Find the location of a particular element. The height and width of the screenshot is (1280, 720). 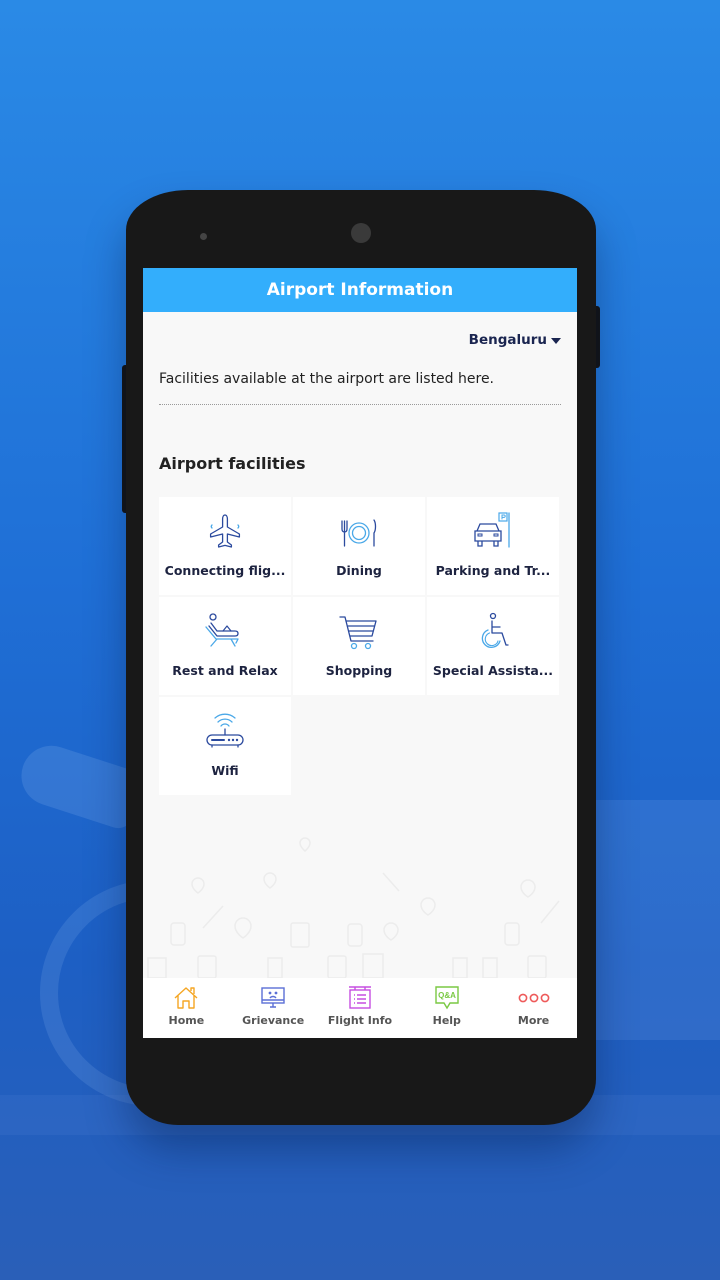

facility-tile-dining: Dining is located at coordinates (359, 546).